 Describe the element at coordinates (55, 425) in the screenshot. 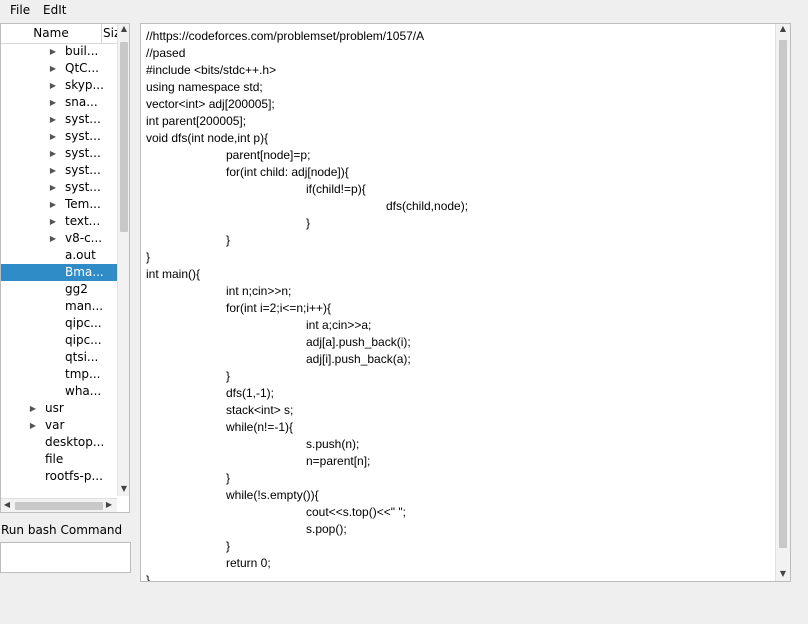

I see `tree-item-label: var` at that location.